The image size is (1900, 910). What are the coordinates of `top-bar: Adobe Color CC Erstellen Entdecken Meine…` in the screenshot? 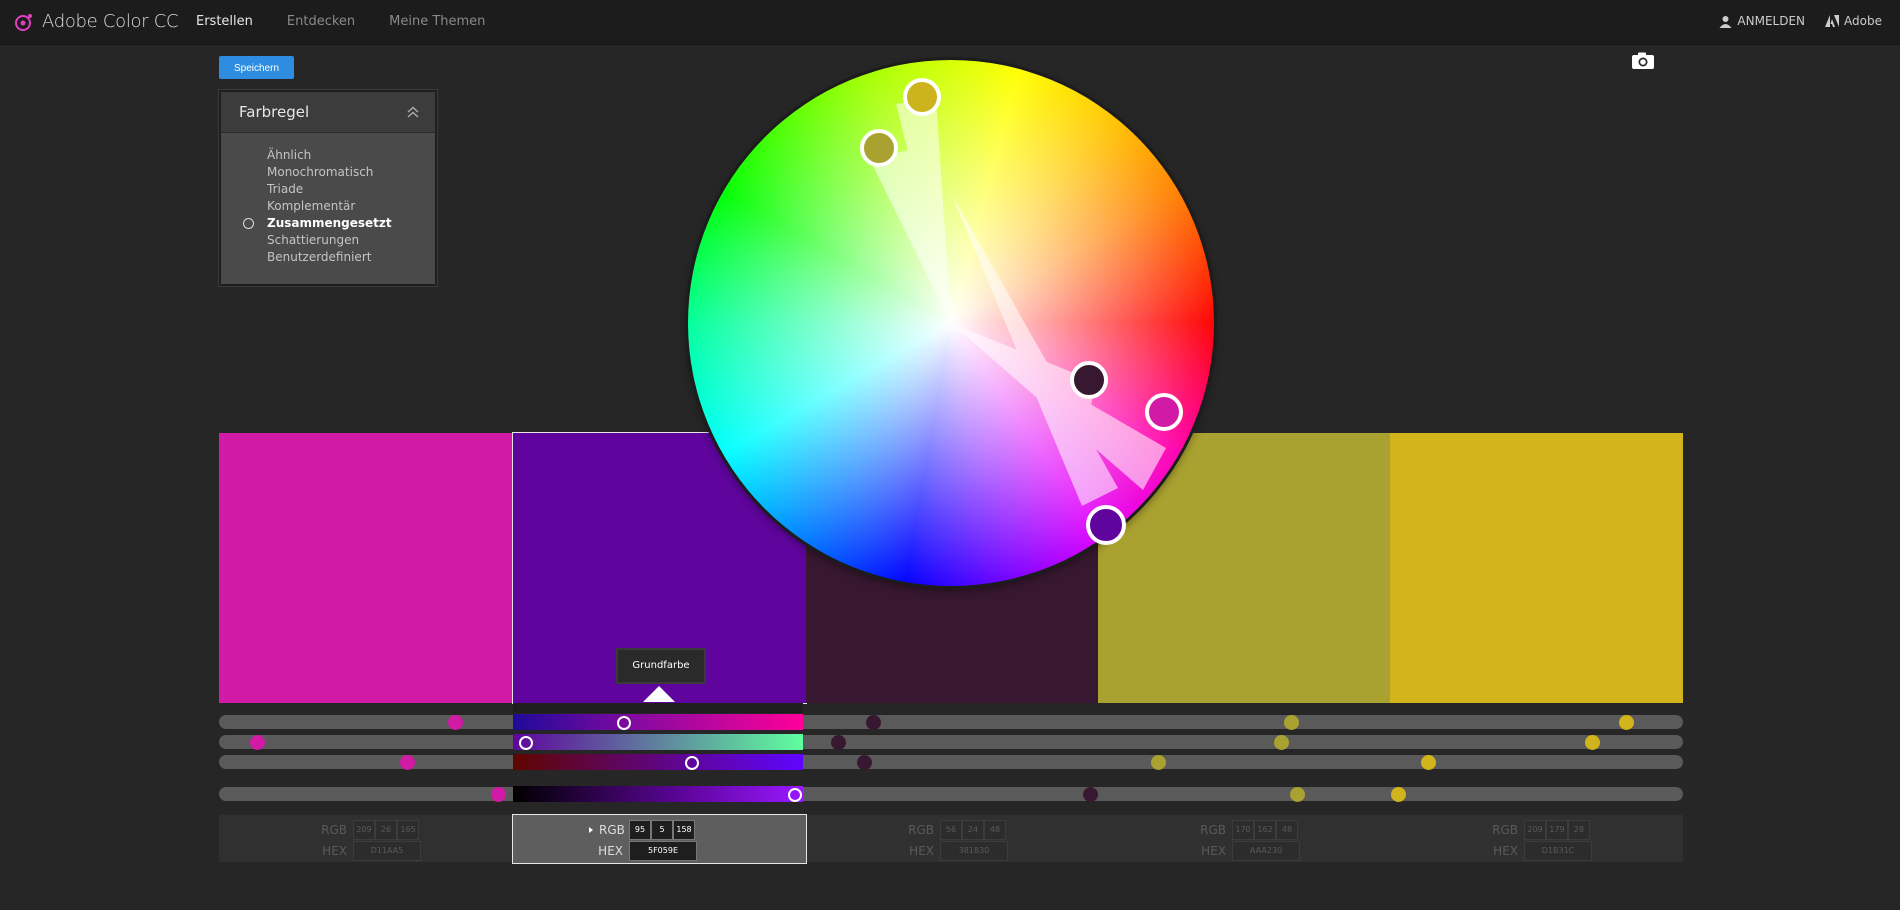 It's located at (950, 22).